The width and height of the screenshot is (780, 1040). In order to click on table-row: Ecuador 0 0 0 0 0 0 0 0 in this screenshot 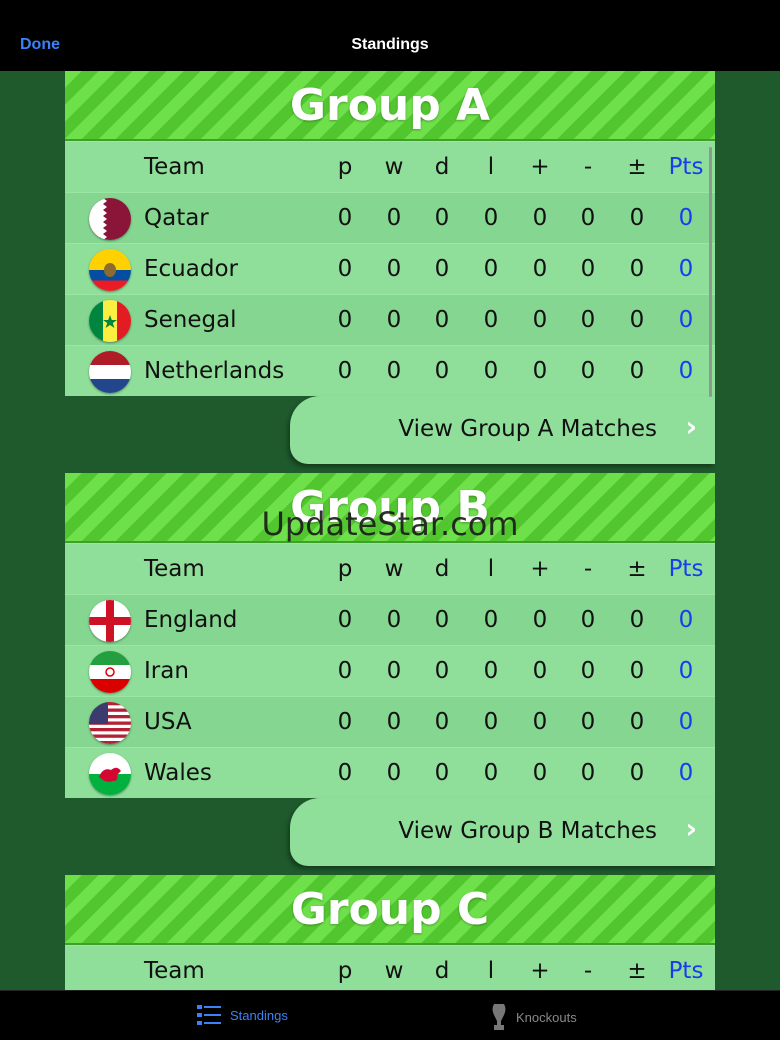, I will do `click(390, 268)`.